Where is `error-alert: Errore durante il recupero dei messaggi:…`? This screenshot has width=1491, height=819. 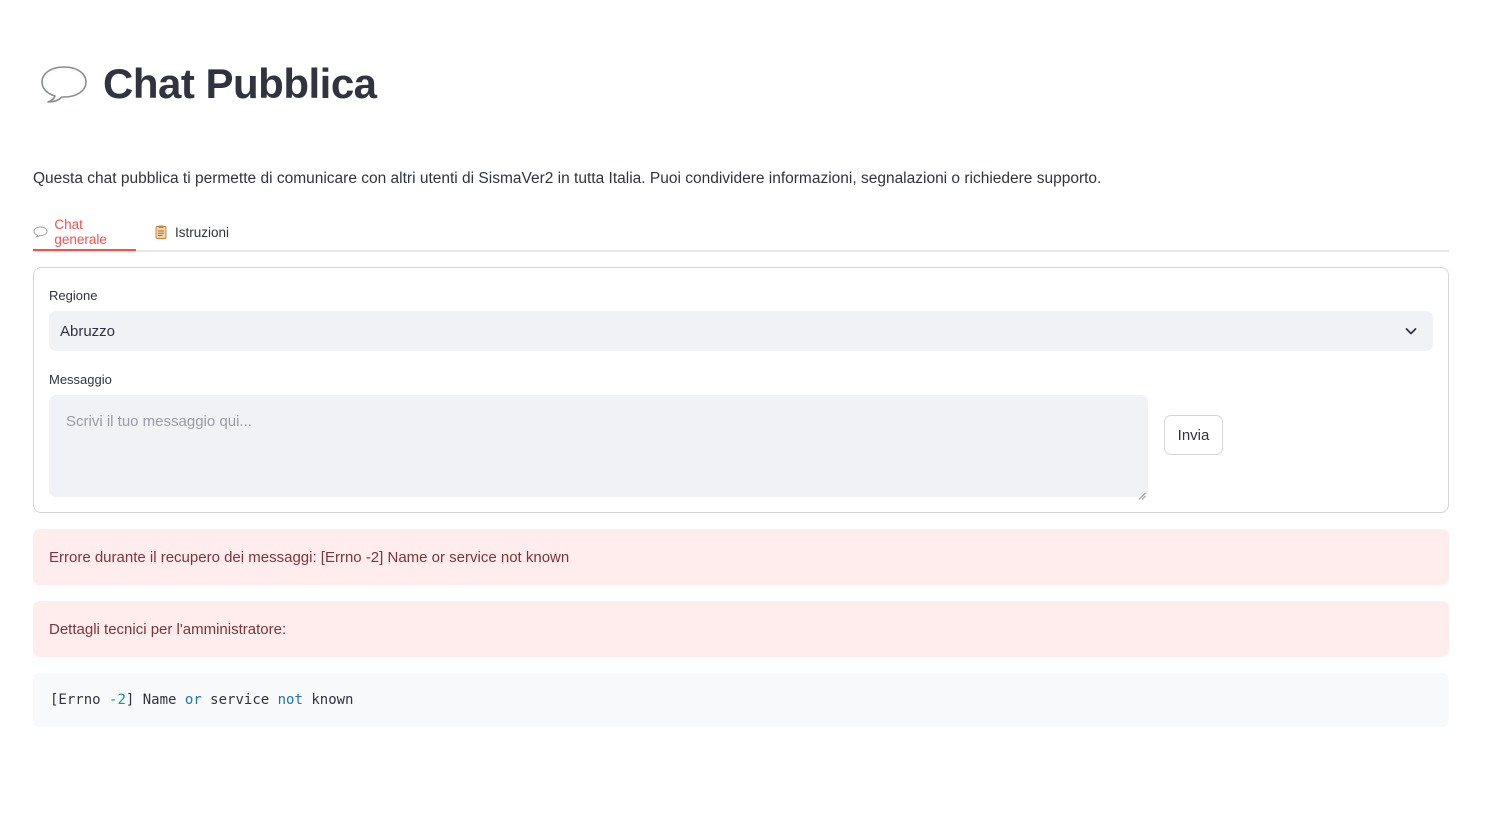
error-alert: Errore durante il recupero dei messaggi:… is located at coordinates (741, 557).